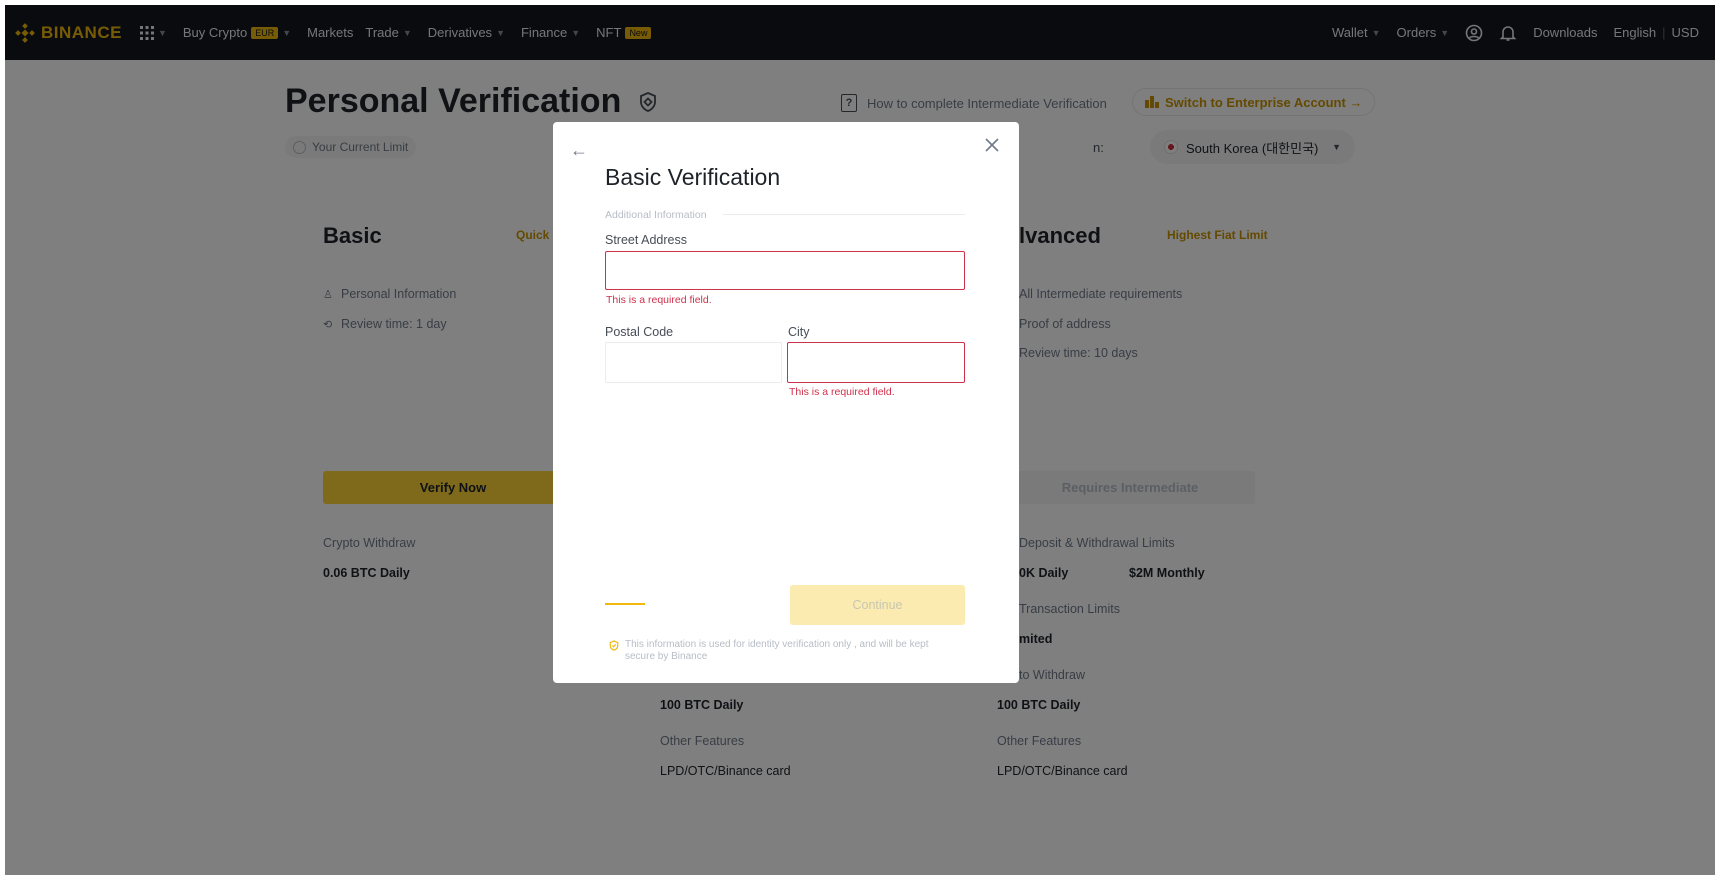  What do you see at coordinates (785, 270) in the screenshot?
I see `street-address-input` at bounding box center [785, 270].